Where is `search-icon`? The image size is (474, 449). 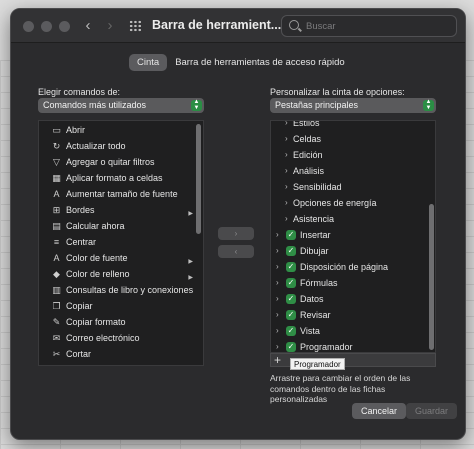 search-icon is located at coordinates (294, 25).